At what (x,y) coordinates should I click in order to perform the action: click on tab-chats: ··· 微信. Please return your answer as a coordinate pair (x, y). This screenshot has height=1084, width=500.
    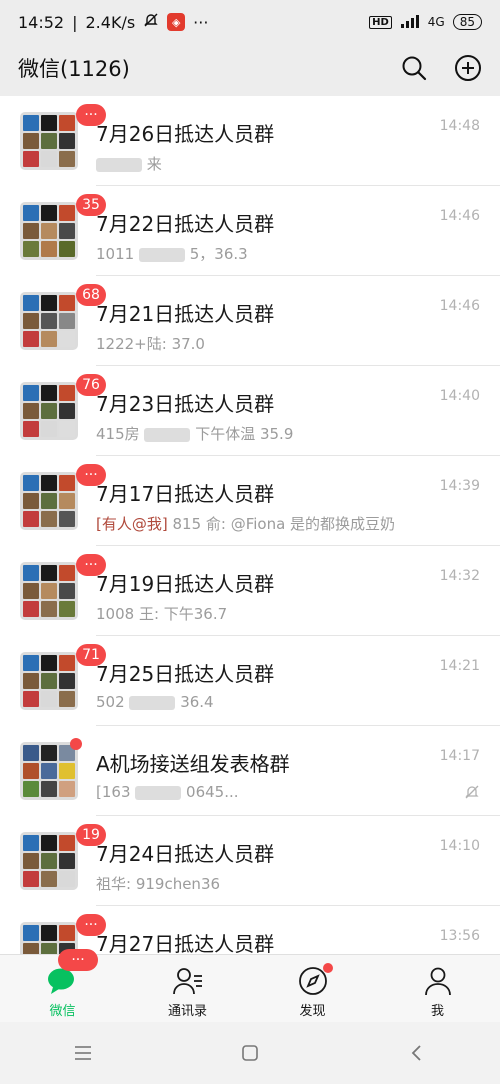
    Looking at the image, I should click on (62, 986).